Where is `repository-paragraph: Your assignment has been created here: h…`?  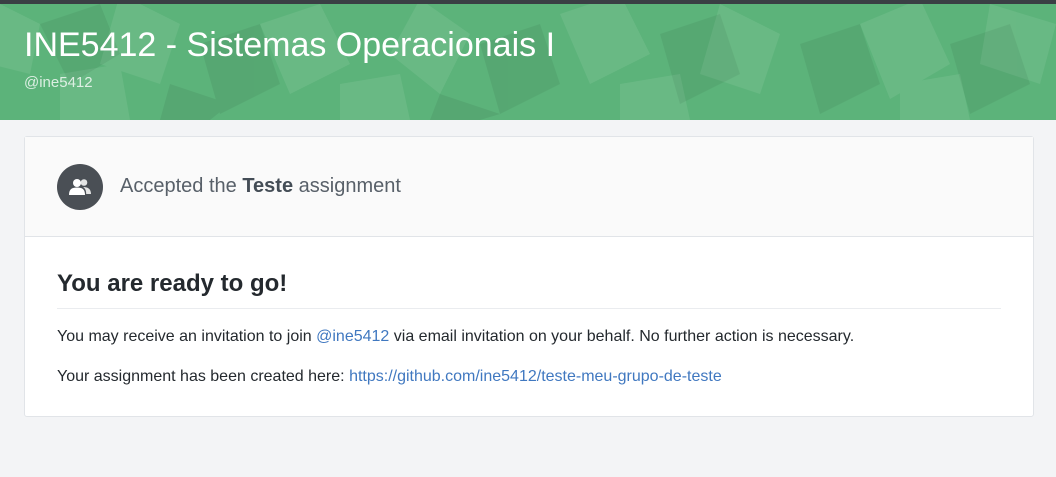 repository-paragraph: Your assignment has been created here: h… is located at coordinates (529, 377).